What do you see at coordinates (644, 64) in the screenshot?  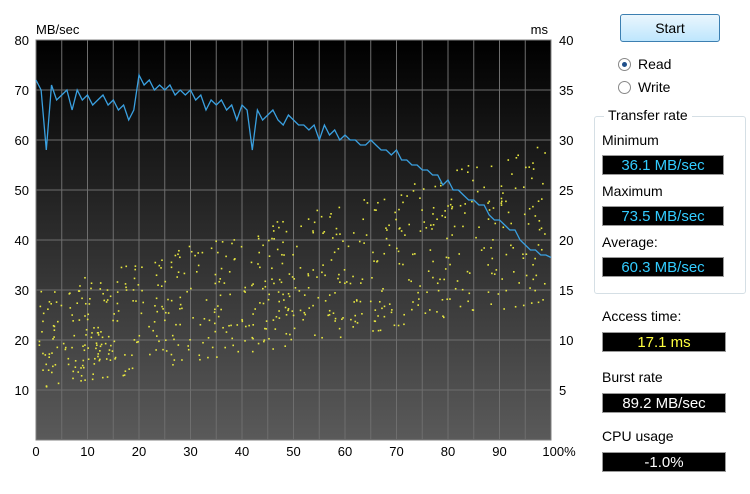 I see `read-radio: Read` at bounding box center [644, 64].